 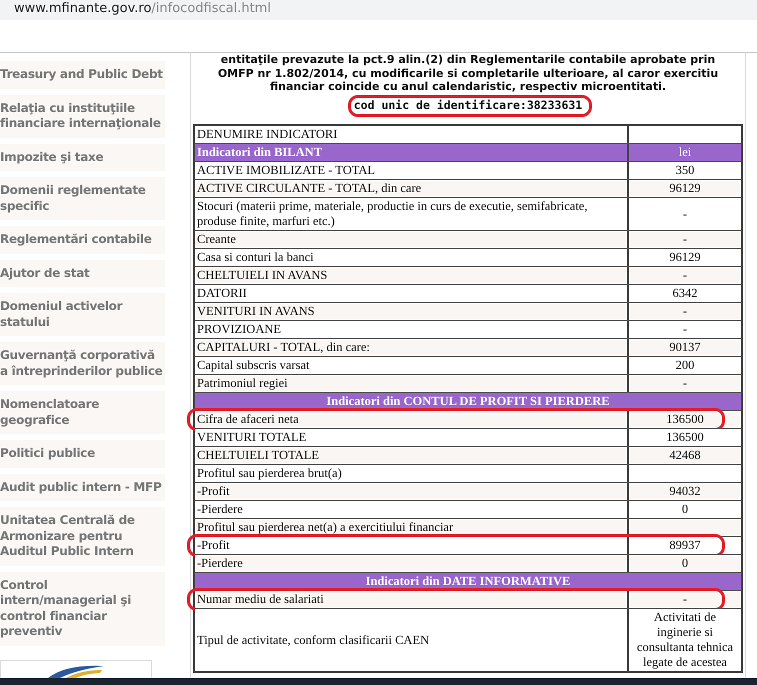 I want to click on table-cell-text: Creante, so click(x=216, y=239).